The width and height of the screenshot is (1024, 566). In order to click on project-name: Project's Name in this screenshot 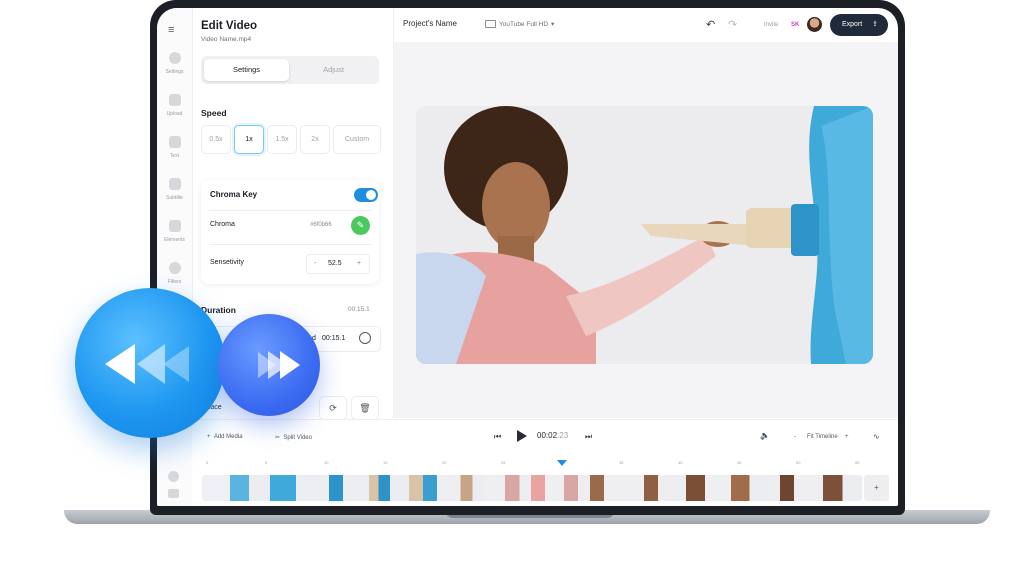, I will do `click(430, 23)`.